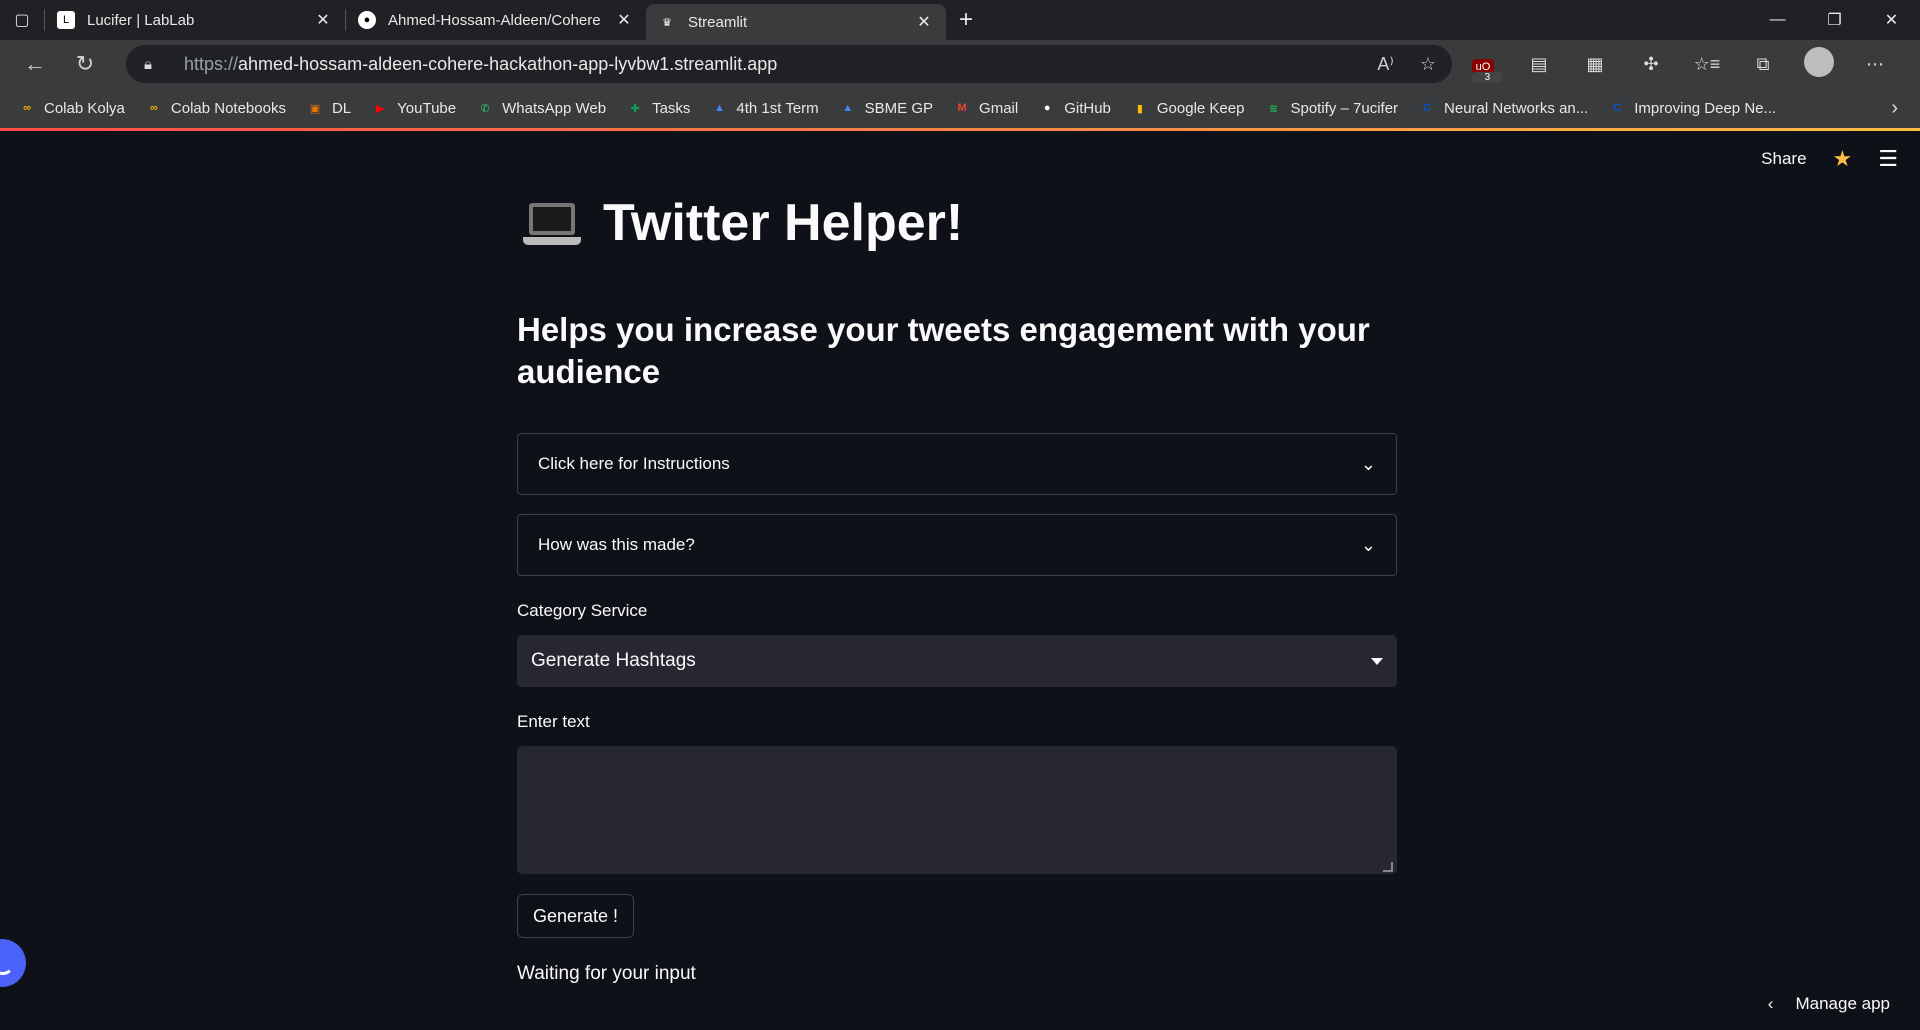 The image size is (1920, 1030). Describe the element at coordinates (1891, 20) in the screenshot. I see `close-window-icon: ✕` at that location.